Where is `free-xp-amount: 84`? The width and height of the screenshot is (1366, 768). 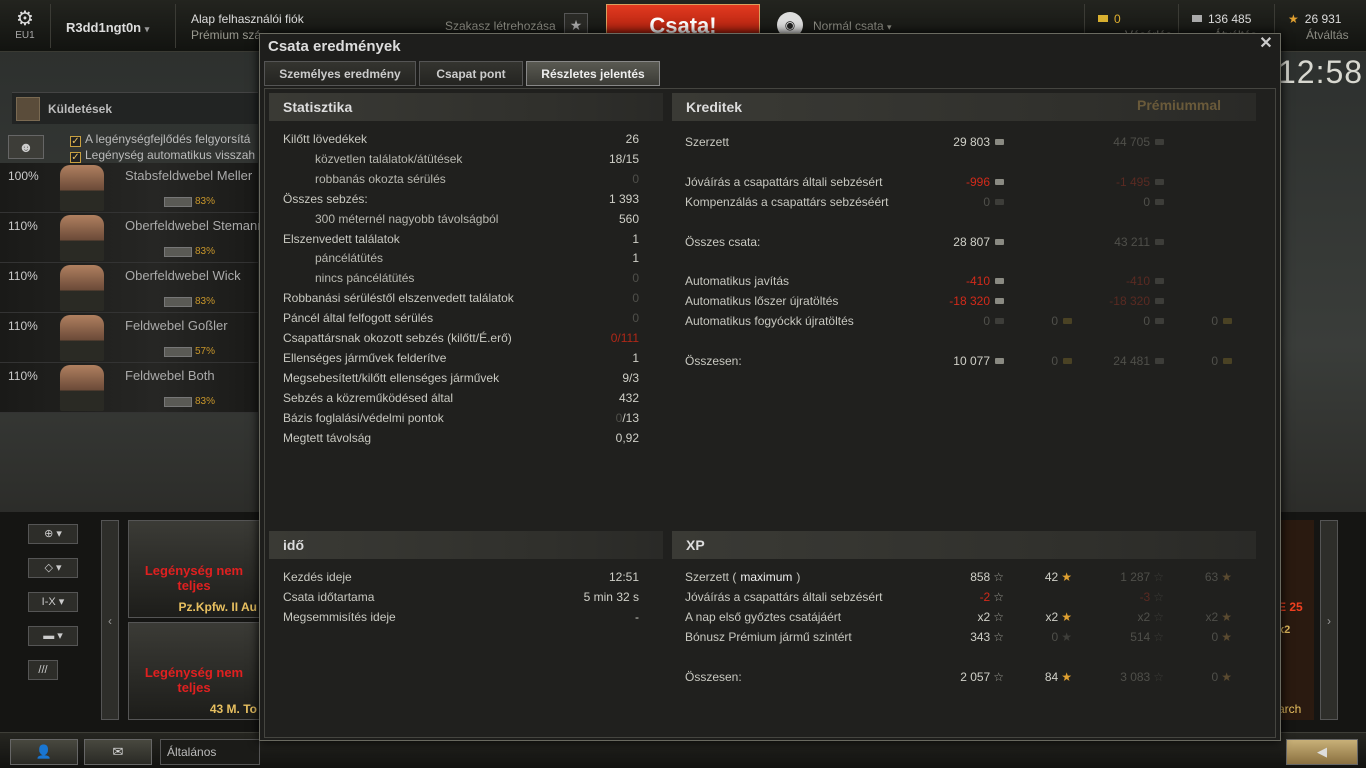
free-xp-amount: 84 is located at coordinates (1051, 677).